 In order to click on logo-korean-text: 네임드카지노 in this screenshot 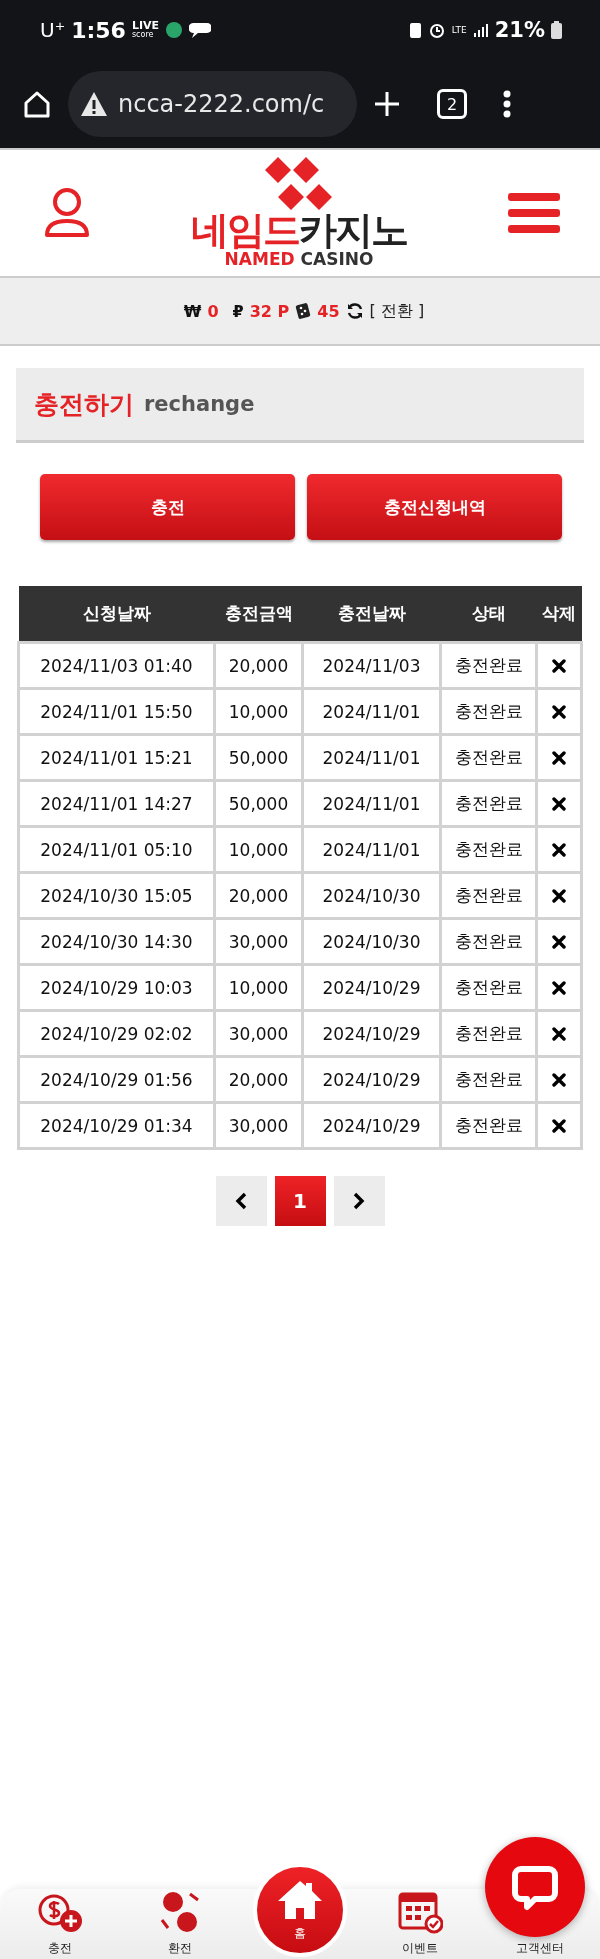, I will do `click(299, 230)`.